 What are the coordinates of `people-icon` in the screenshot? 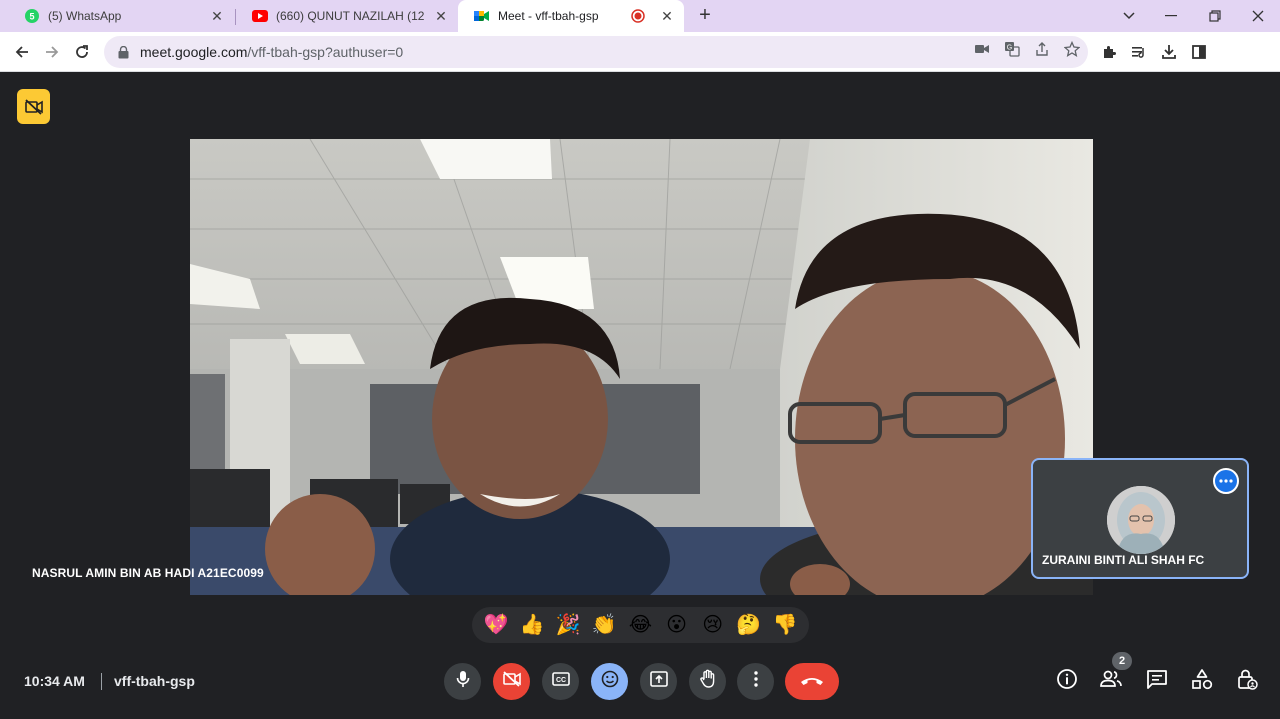 It's located at (1111, 681).